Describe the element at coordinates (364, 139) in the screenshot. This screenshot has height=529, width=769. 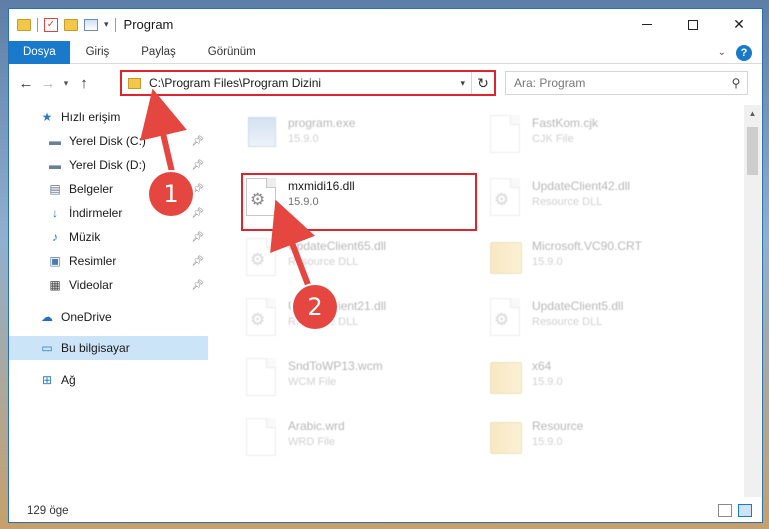
I see `file-item: program.exe 15.9.0` at that location.